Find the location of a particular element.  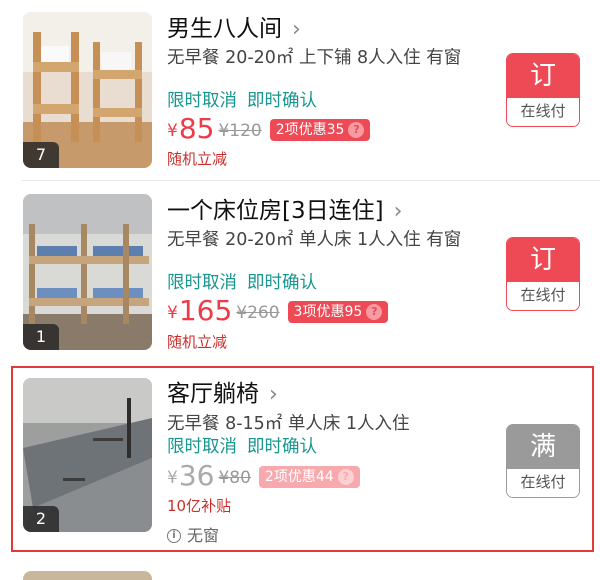

promo-text: 3项优惠95 is located at coordinates (328, 312).